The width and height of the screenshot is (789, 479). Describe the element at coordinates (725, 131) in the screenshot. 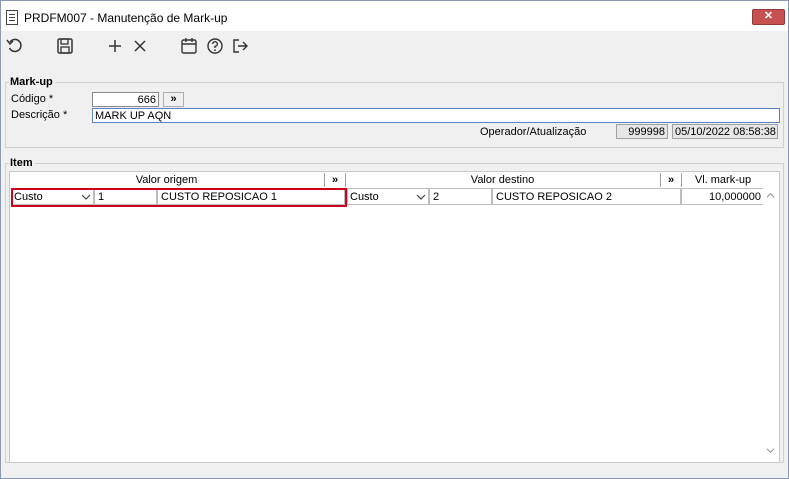

I see `atualizacao-field: 05/10/2022 08:58:38` at that location.